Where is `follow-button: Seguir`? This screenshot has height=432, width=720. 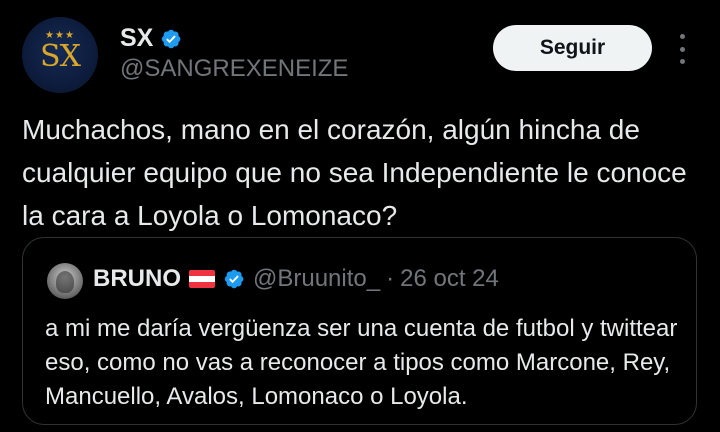 follow-button: Seguir is located at coordinates (572, 48).